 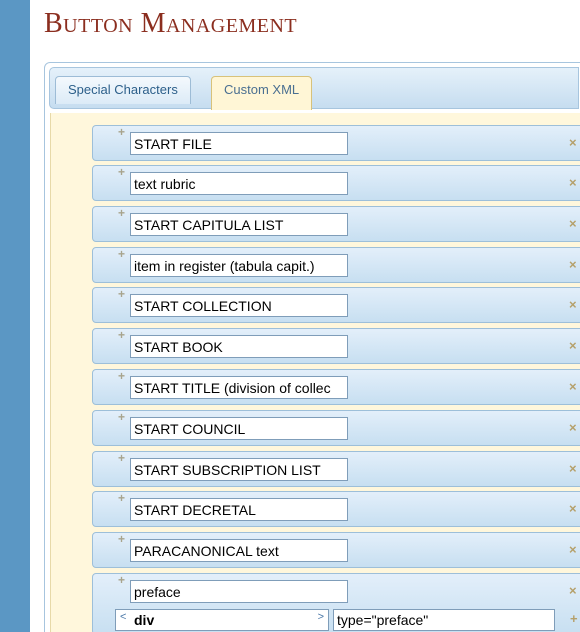 I want to click on button-row-expanded: + × < div > +, so click(x=336, y=602).